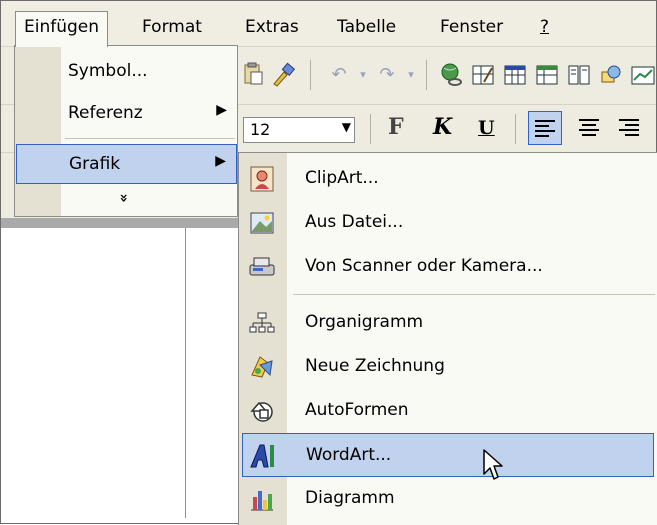 Image resolution: width=657 pixels, height=525 pixels. What do you see at coordinates (262, 179) in the screenshot?
I see `clipart-icon` at bounding box center [262, 179].